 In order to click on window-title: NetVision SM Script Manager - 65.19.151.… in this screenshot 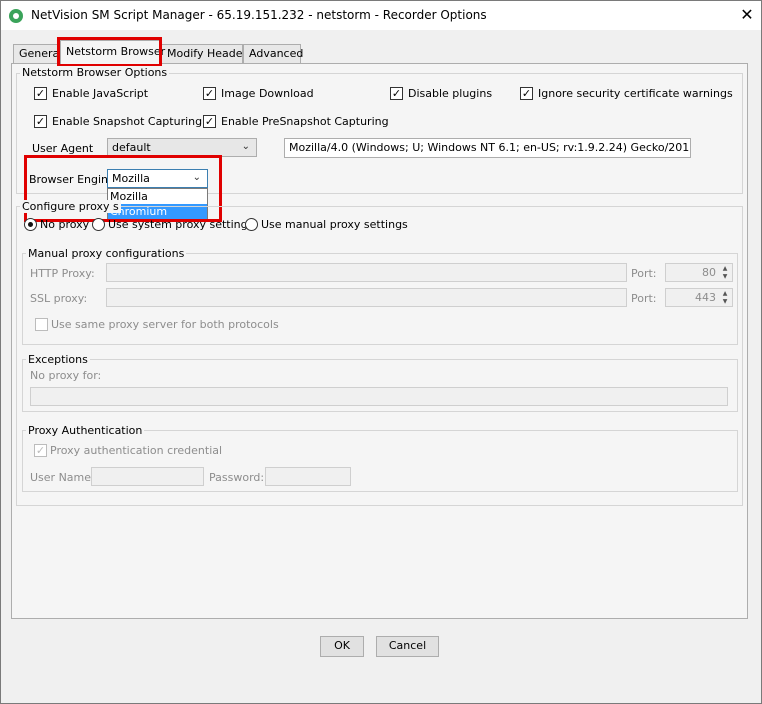, I will do `click(259, 15)`.